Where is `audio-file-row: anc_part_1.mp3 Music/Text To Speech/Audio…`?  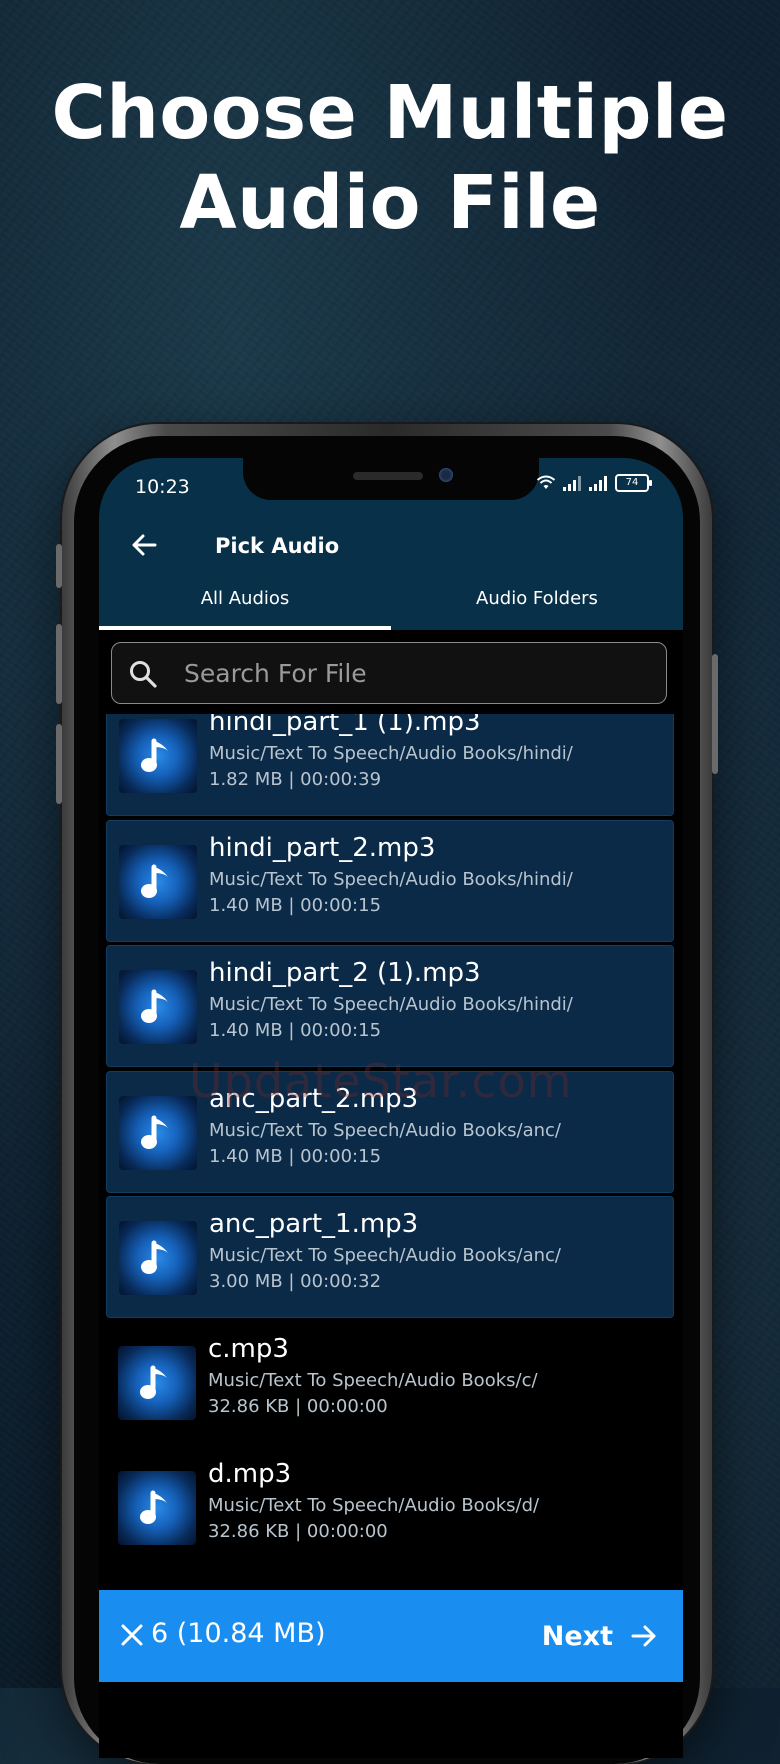 audio-file-row: anc_part_1.mp3 Music/Text To Speech/Audio… is located at coordinates (390, 1257).